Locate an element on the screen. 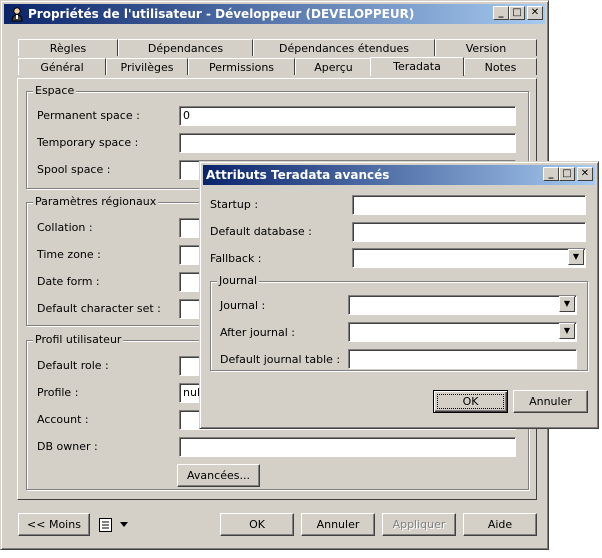  account-label: Account : is located at coordinates (63, 419).